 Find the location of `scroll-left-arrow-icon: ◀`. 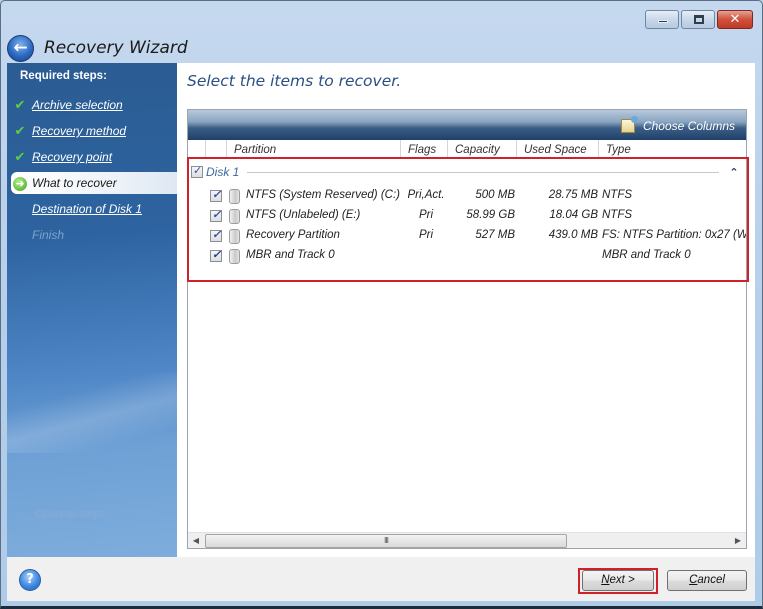

scroll-left-arrow-icon: ◀ is located at coordinates (196, 540).